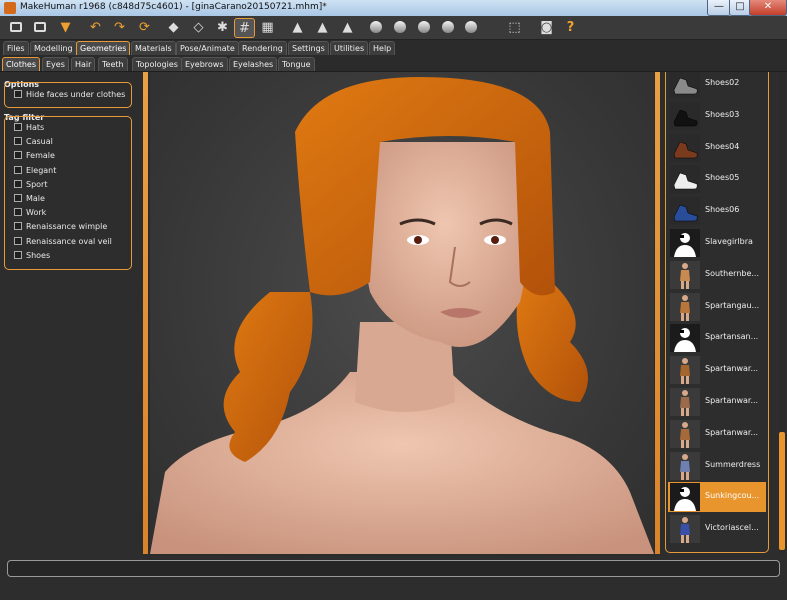 This screenshot has width=787, height=600. I want to click on clothes-item: Shoes05, so click(717, 179).